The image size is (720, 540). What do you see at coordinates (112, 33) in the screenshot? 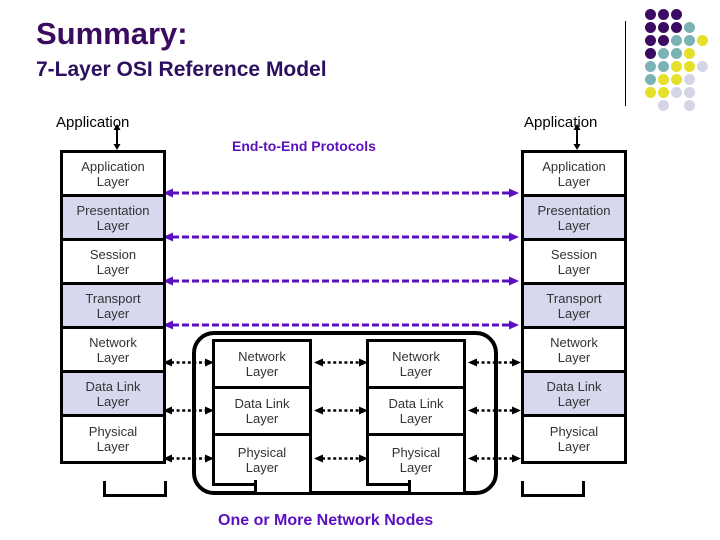
I see `page-title: Summary:` at bounding box center [112, 33].